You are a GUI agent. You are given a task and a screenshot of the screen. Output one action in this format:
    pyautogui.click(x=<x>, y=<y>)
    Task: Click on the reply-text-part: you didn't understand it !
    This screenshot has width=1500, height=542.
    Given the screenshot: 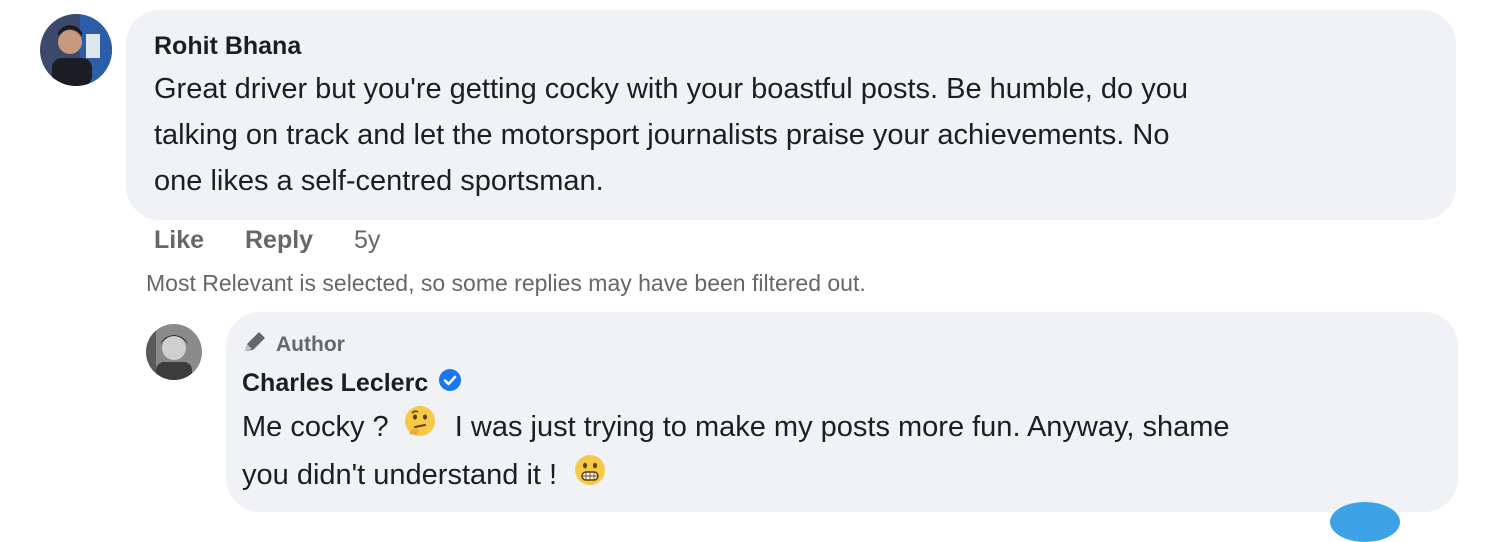 What is the action you would take?
    pyautogui.click(x=400, y=475)
    